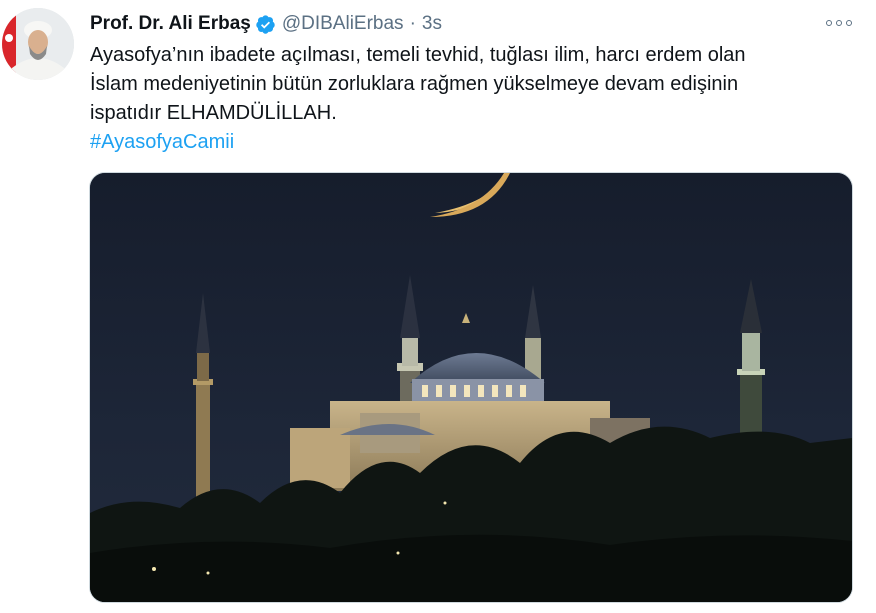  I want to click on more-options-icon, so click(839, 23).